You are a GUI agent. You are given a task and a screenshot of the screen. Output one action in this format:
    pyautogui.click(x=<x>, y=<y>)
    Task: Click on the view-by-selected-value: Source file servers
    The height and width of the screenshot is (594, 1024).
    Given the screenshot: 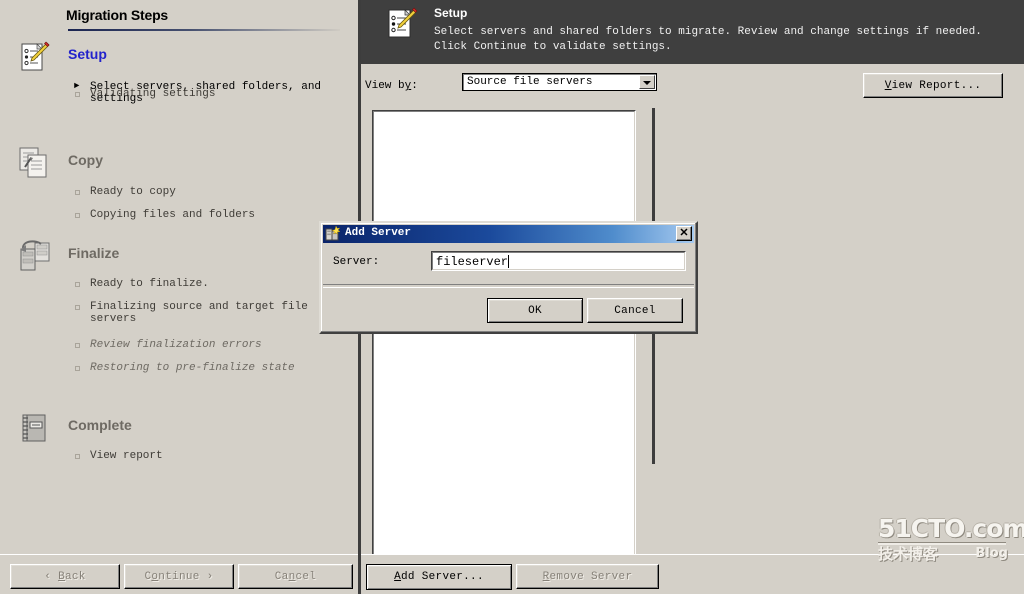 What is the action you would take?
    pyautogui.click(x=530, y=82)
    